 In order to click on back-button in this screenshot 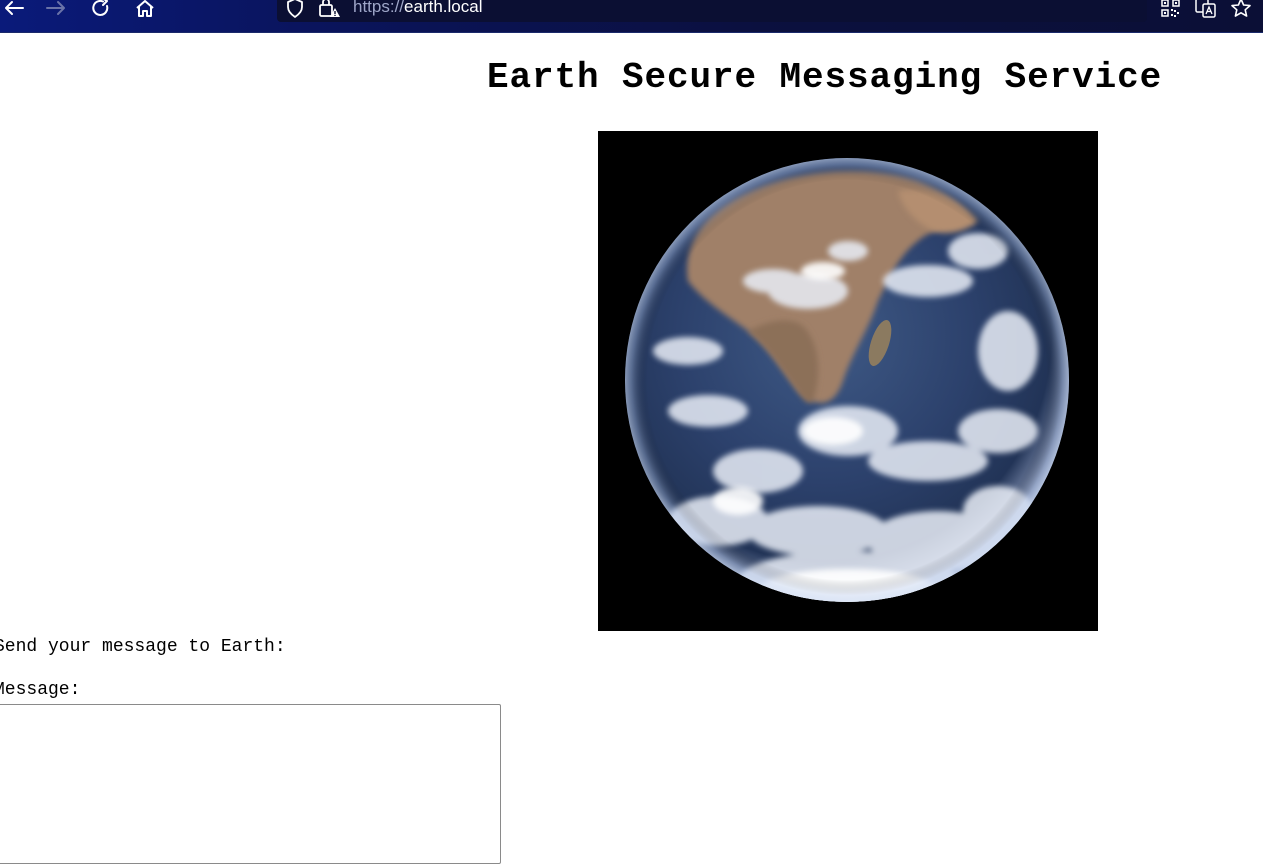, I will do `click(14, 9)`.